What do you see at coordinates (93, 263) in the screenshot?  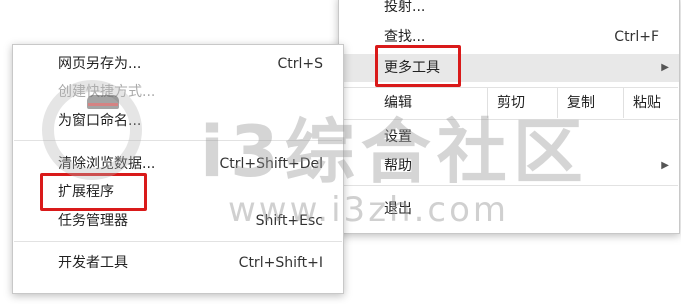 I see `dev-tools-label: 开发者工具` at bounding box center [93, 263].